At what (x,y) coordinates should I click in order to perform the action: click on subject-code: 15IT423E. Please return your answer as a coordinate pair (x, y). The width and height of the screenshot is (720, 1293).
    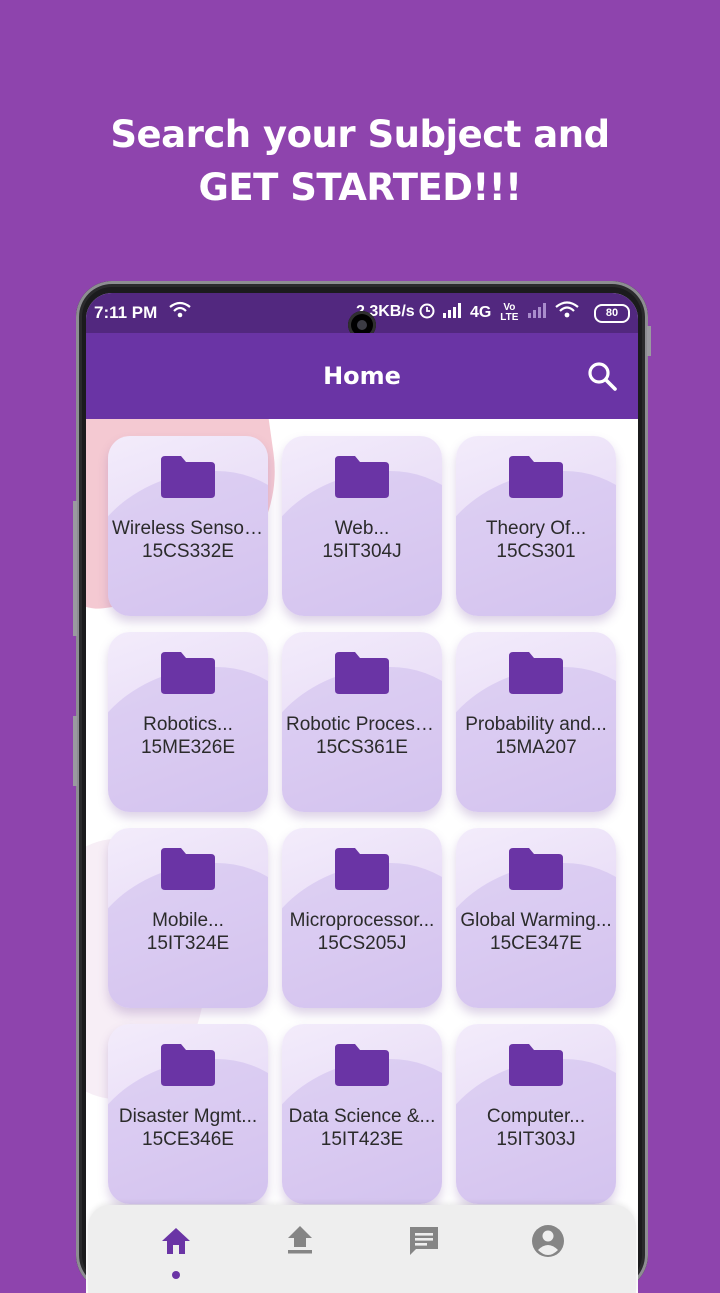
    Looking at the image, I should click on (362, 1139).